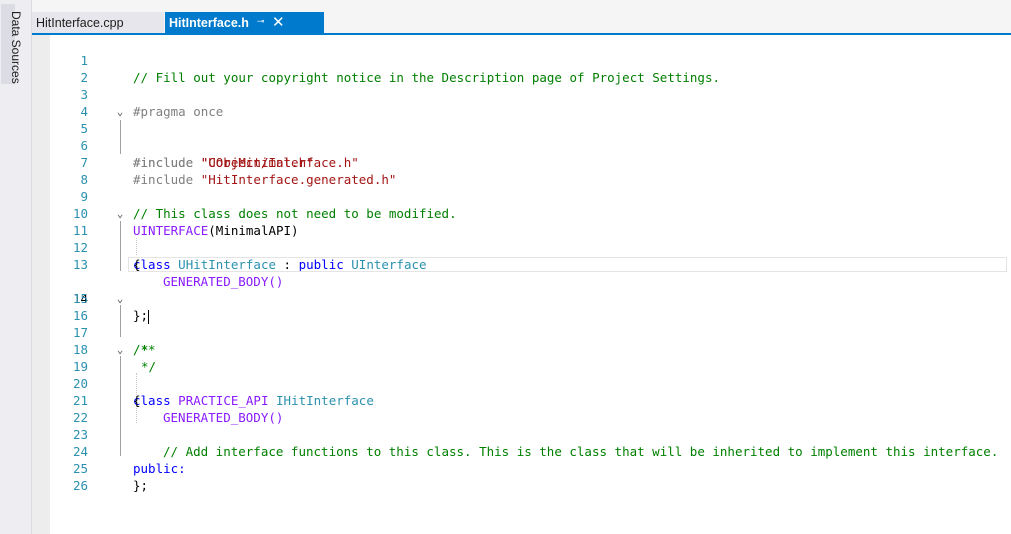  What do you see at coordinates (521, 102) in the screenshot?
I see `code-line: 4` at bounding box center [521, 102].